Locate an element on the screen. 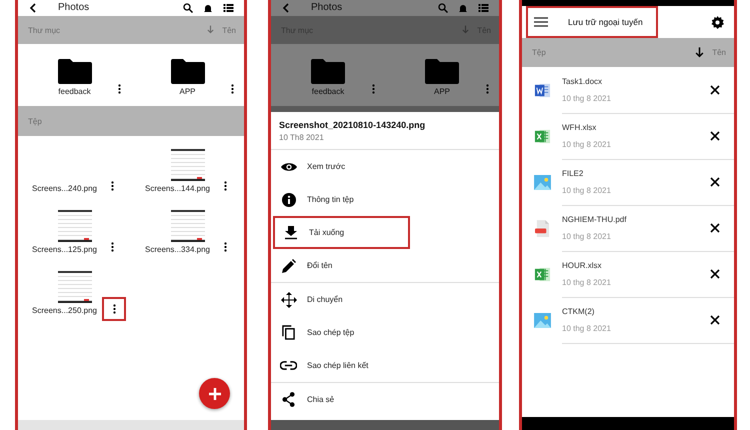  menu-item: Đổi tên is located at coordinates (385, 265).